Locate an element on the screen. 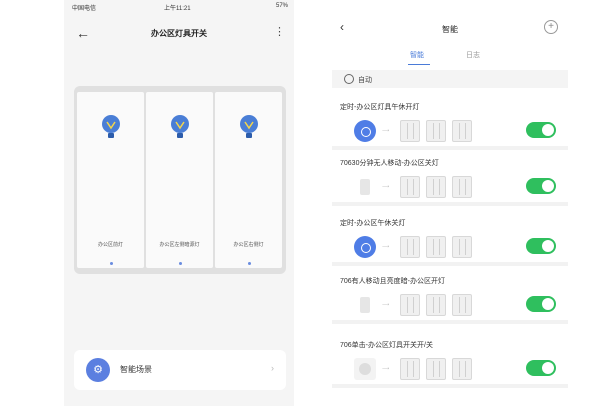  rule-title: 70630分钟无人移动-办公区关灯 is located at coordinates (389, 163).